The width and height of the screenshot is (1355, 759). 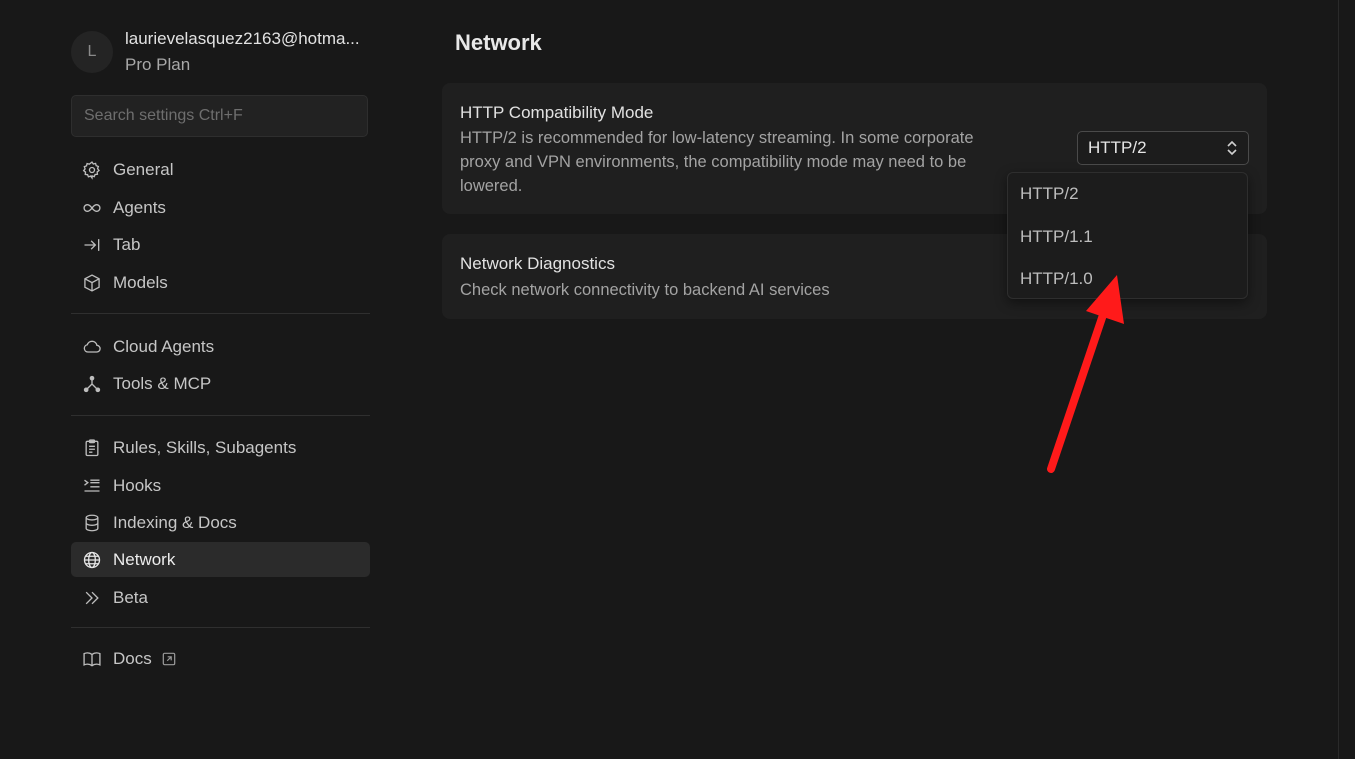 I want to click on http-compatibility-title: HTTP Compatibility Mode, so click(x=557, y=112).